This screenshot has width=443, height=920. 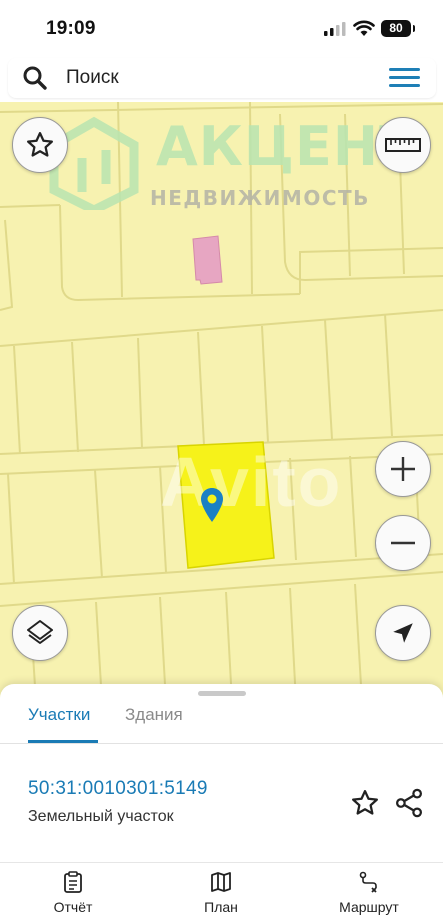 I want to click on my-location-button, so click(x=403, y=633).